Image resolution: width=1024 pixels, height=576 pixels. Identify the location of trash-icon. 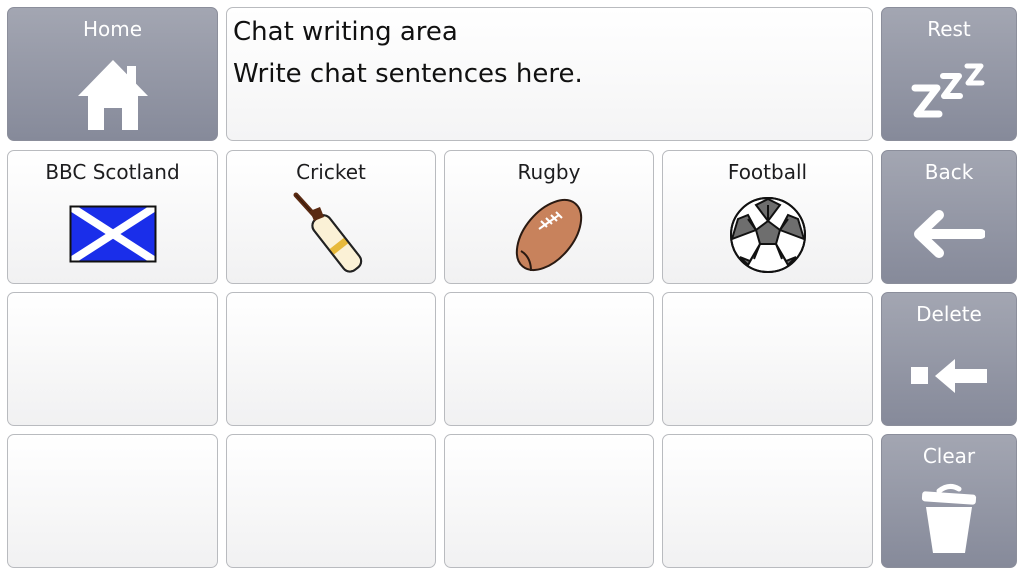
(949, 518).